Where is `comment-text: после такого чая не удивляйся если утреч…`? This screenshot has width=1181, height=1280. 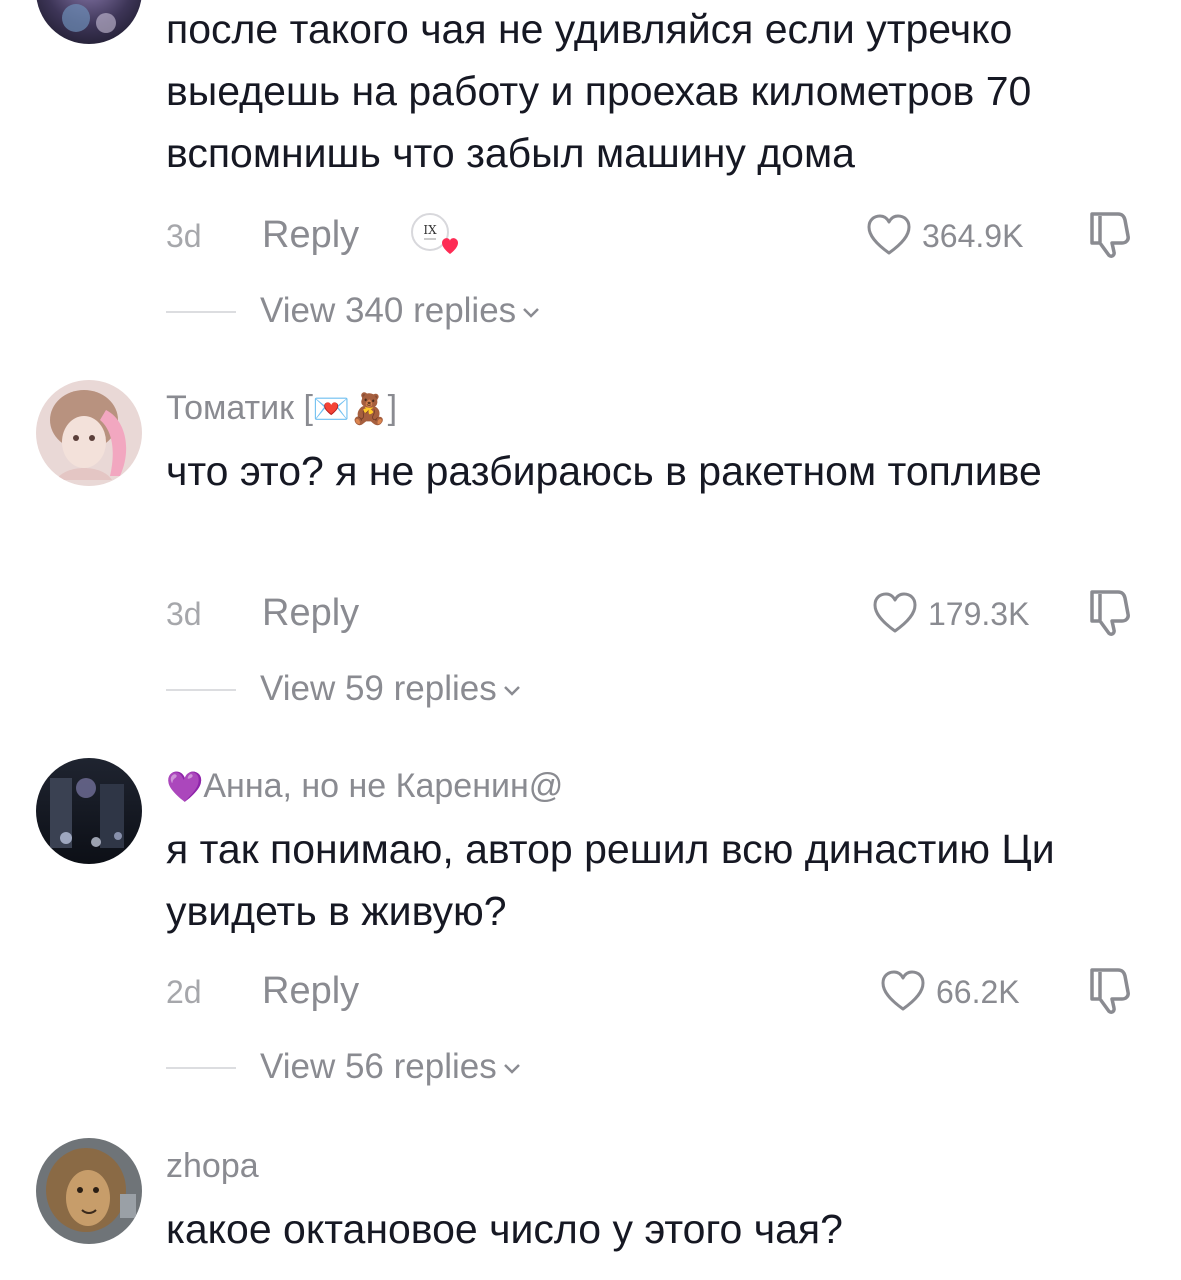
comment-text: после такого чая не удивляйся если утреч… is located at coordinates (599, 91).